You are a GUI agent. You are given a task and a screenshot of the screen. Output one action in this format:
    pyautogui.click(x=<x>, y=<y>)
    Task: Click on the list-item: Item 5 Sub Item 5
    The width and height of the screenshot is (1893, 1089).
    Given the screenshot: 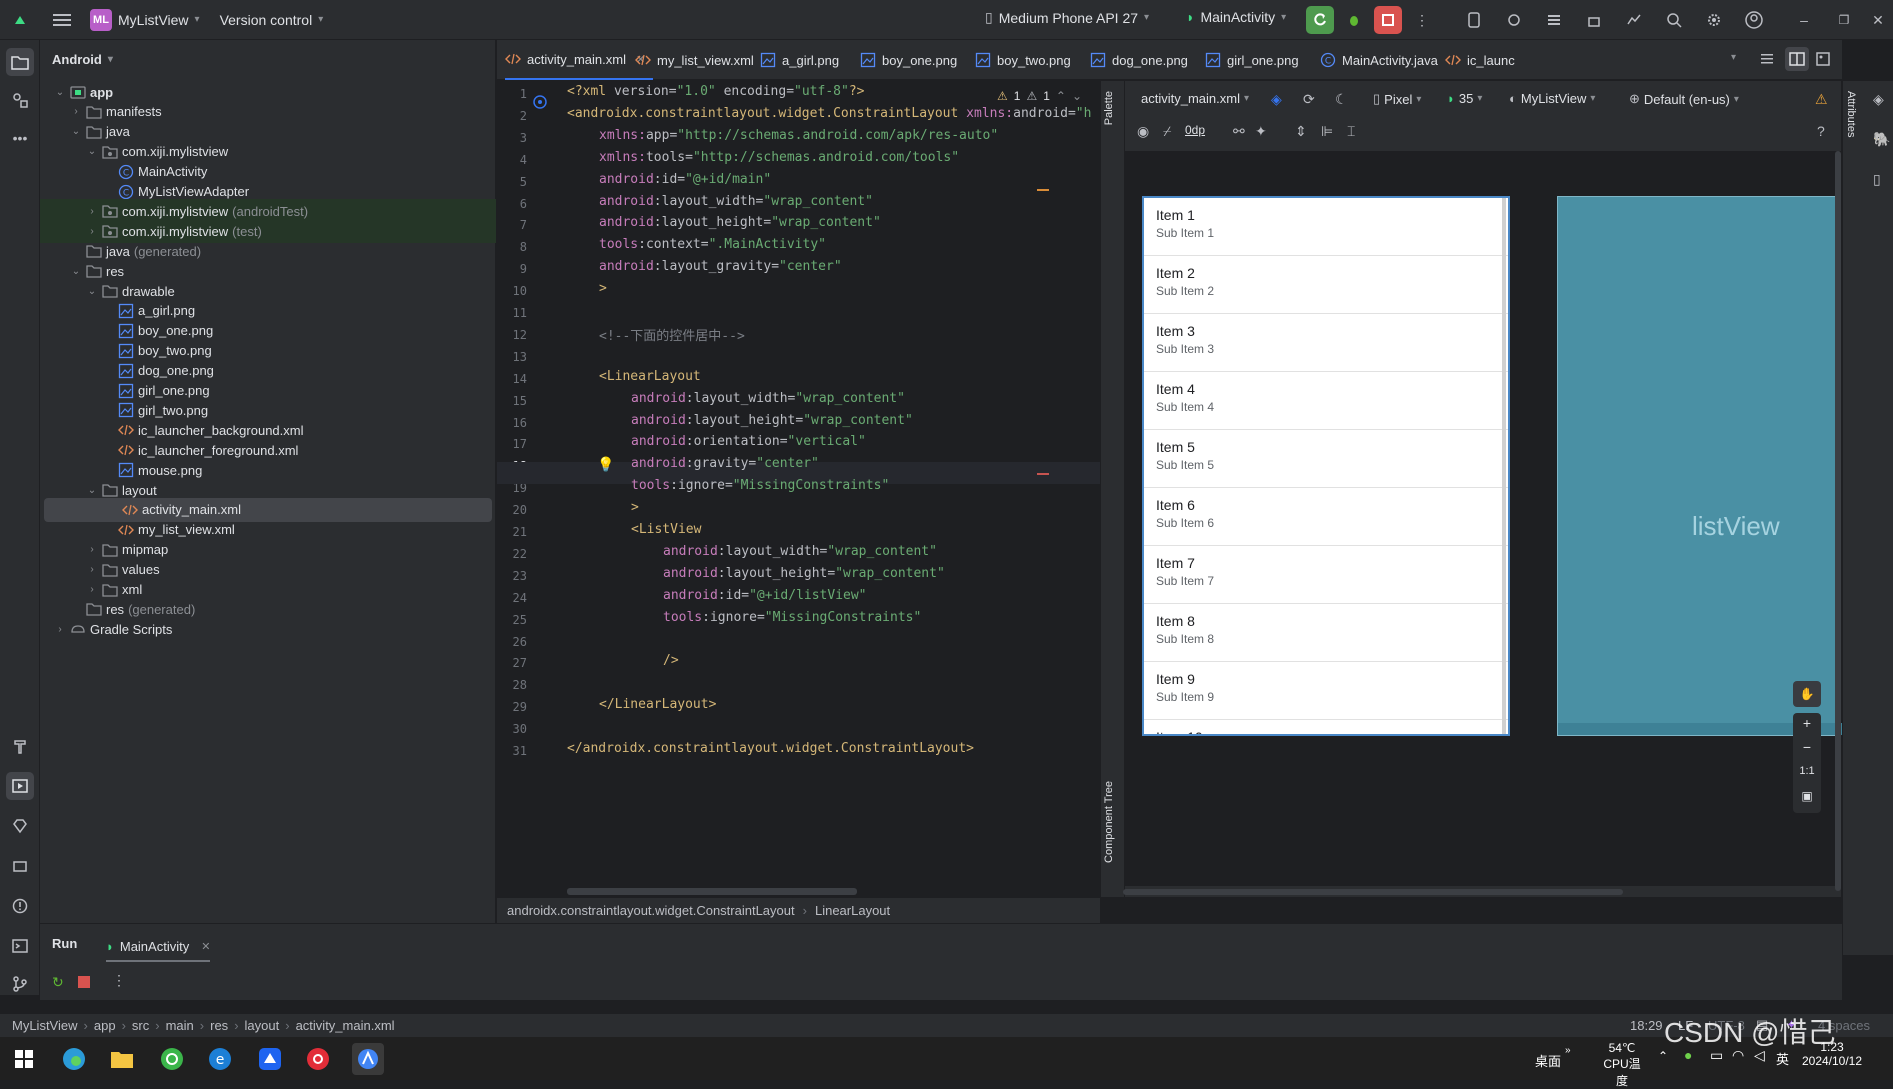 What is the action you would take?
    pyautogui.click(x=1326, y=459)
    